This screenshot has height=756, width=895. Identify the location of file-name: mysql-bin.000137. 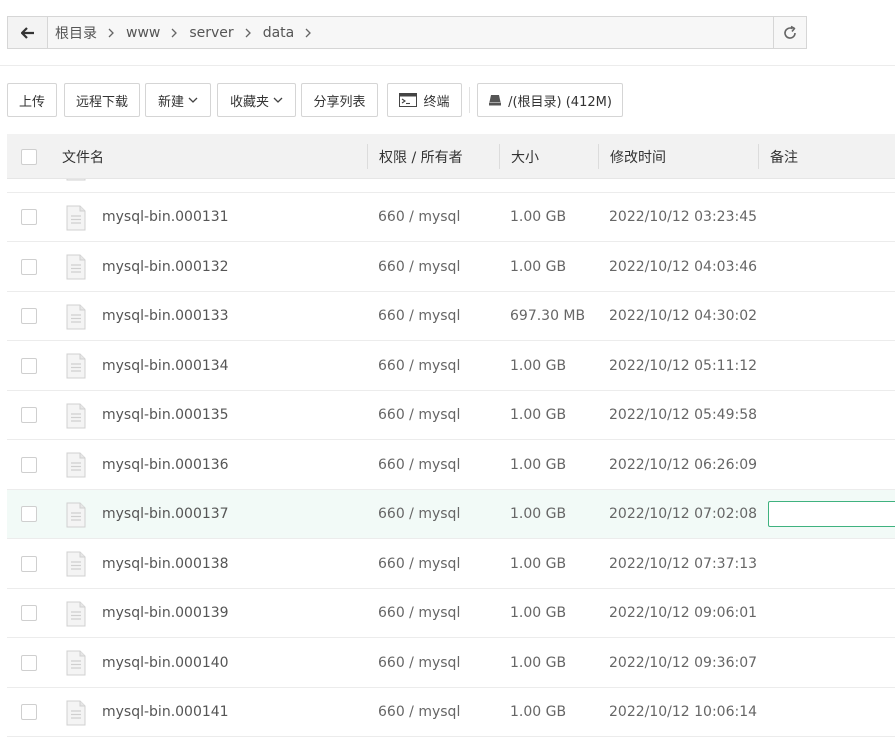
(165, 515).